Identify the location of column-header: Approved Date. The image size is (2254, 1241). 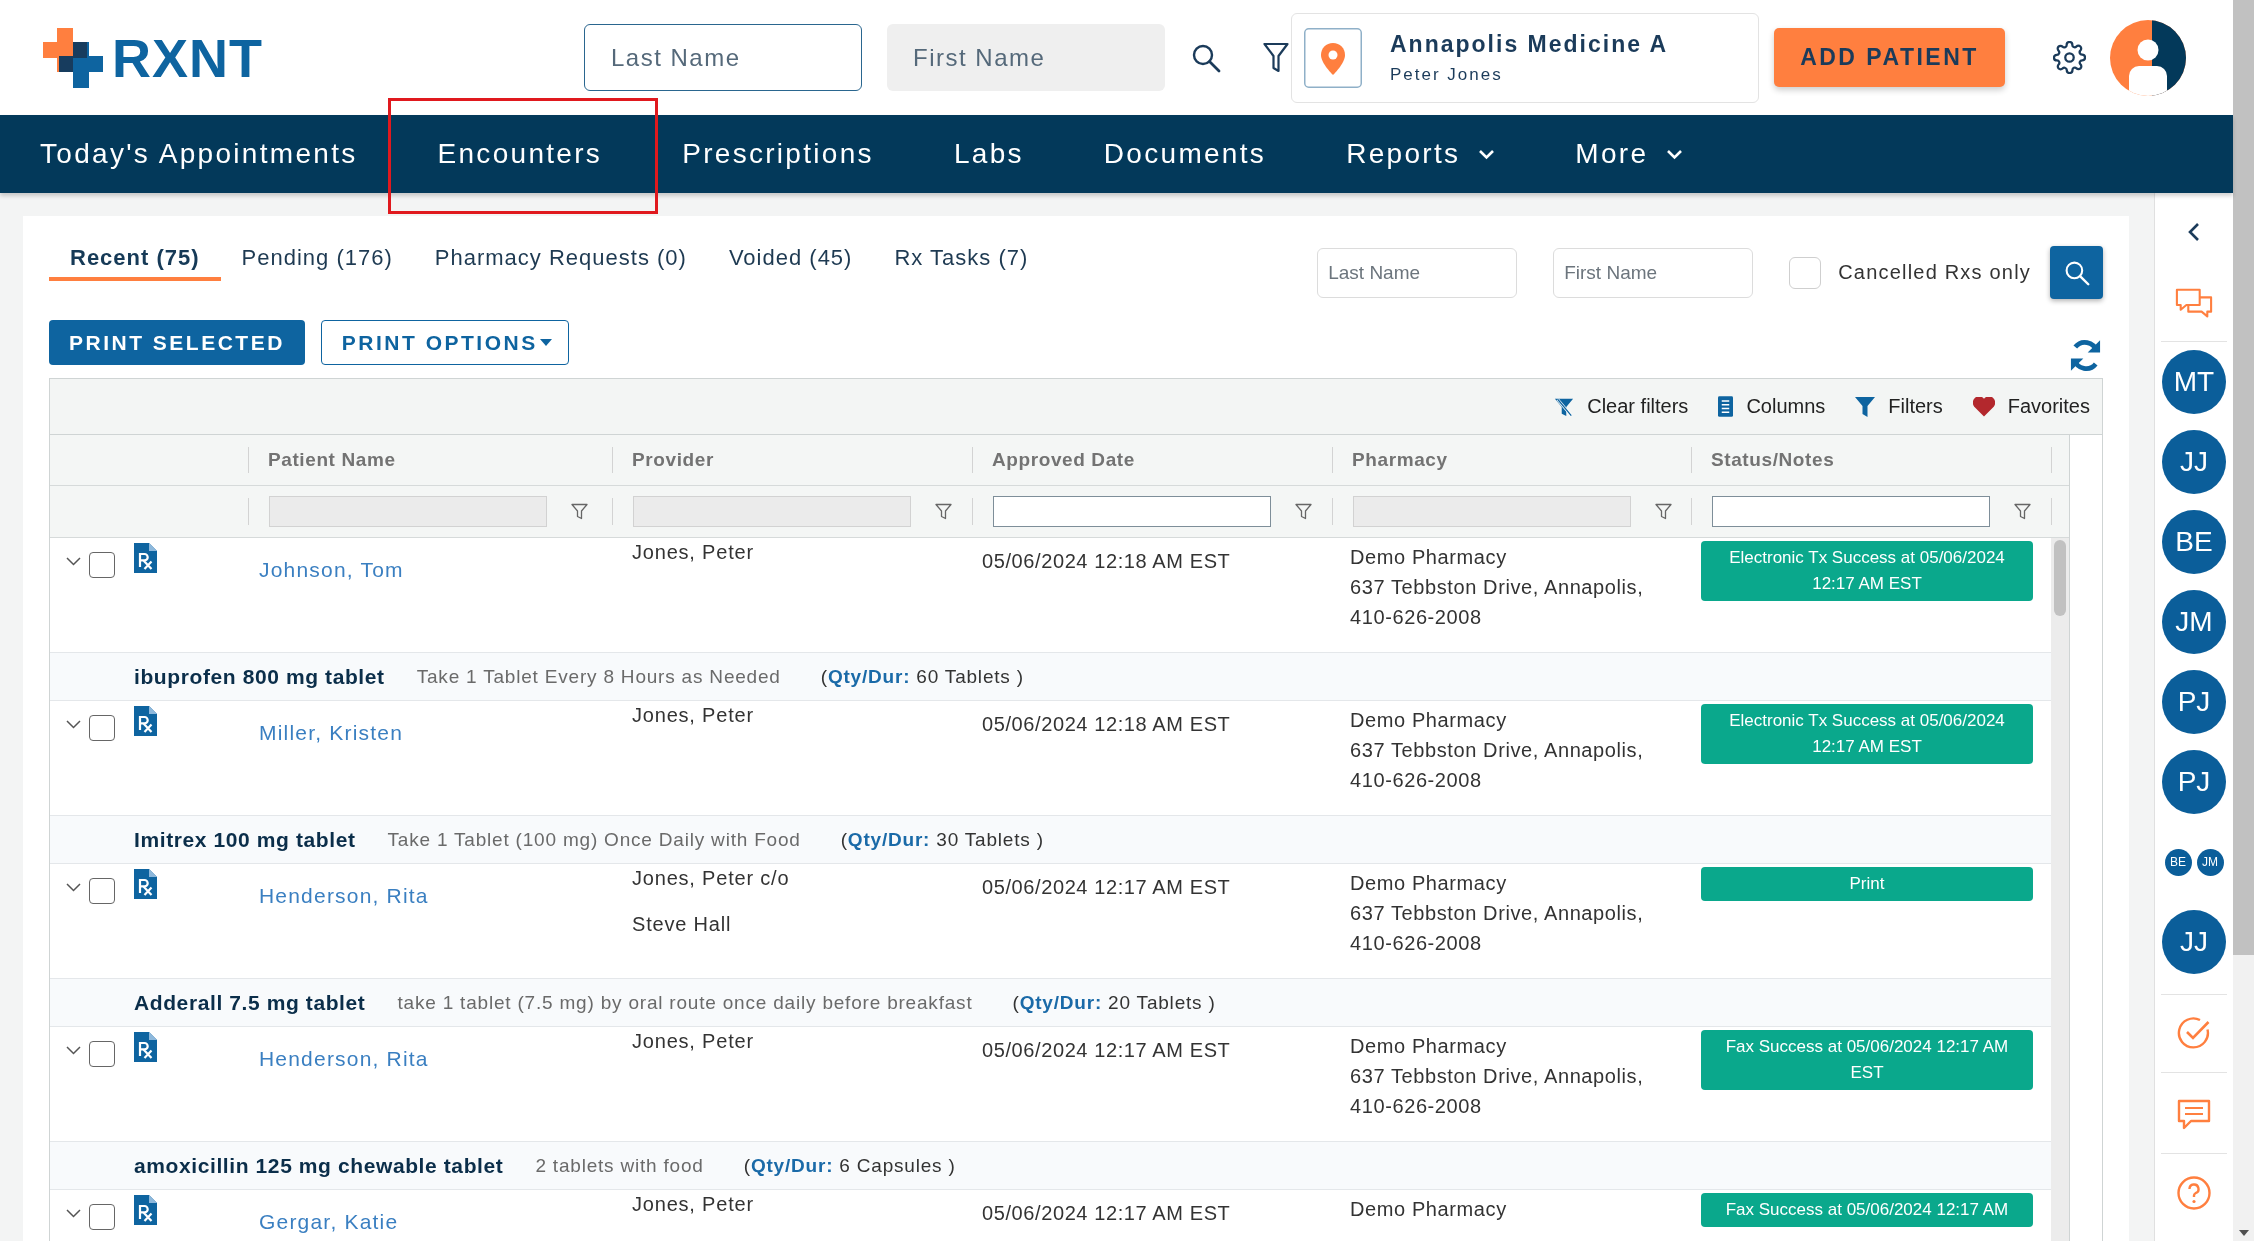
(1152, 460).